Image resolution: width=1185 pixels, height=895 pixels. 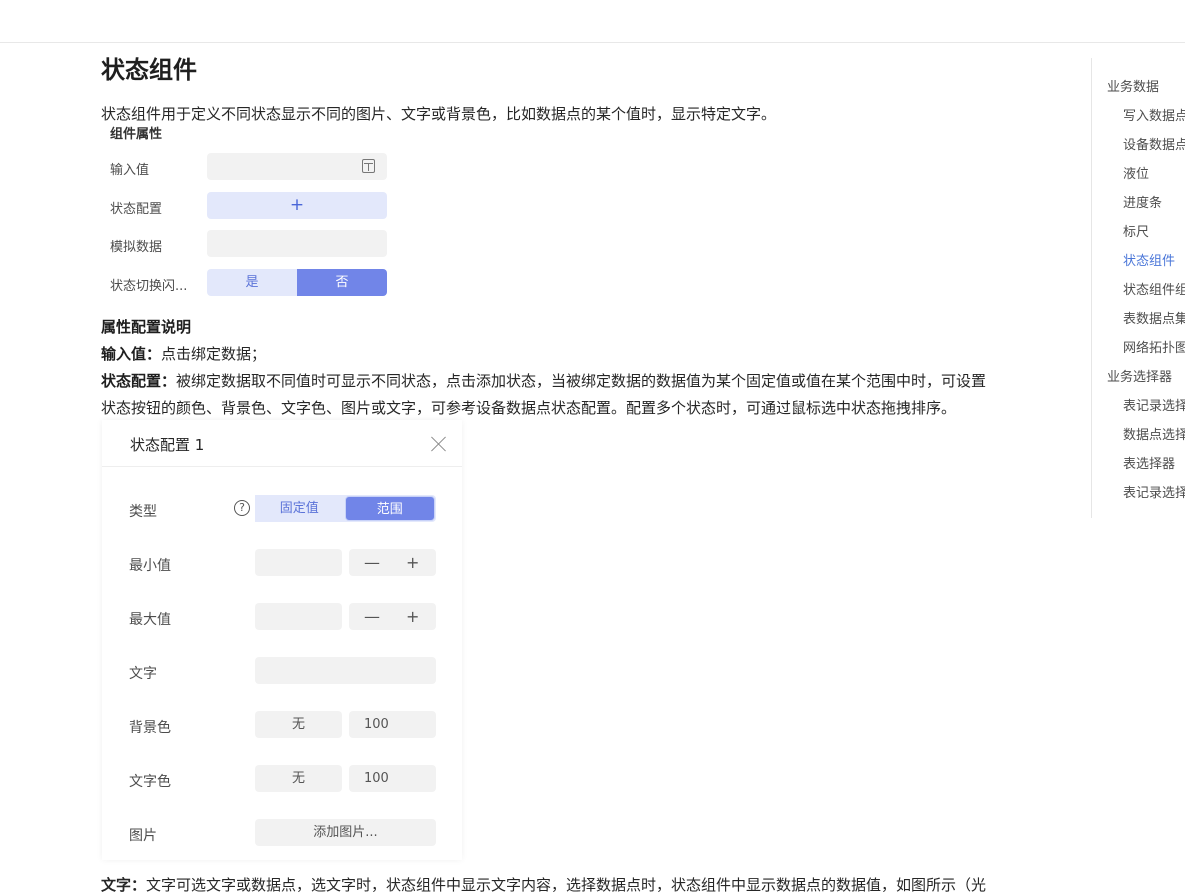 What do you see at coordinates (1142, 201) in the screenshot?
I see `toc-item: 进度条` at bounding box center [1142, 201].